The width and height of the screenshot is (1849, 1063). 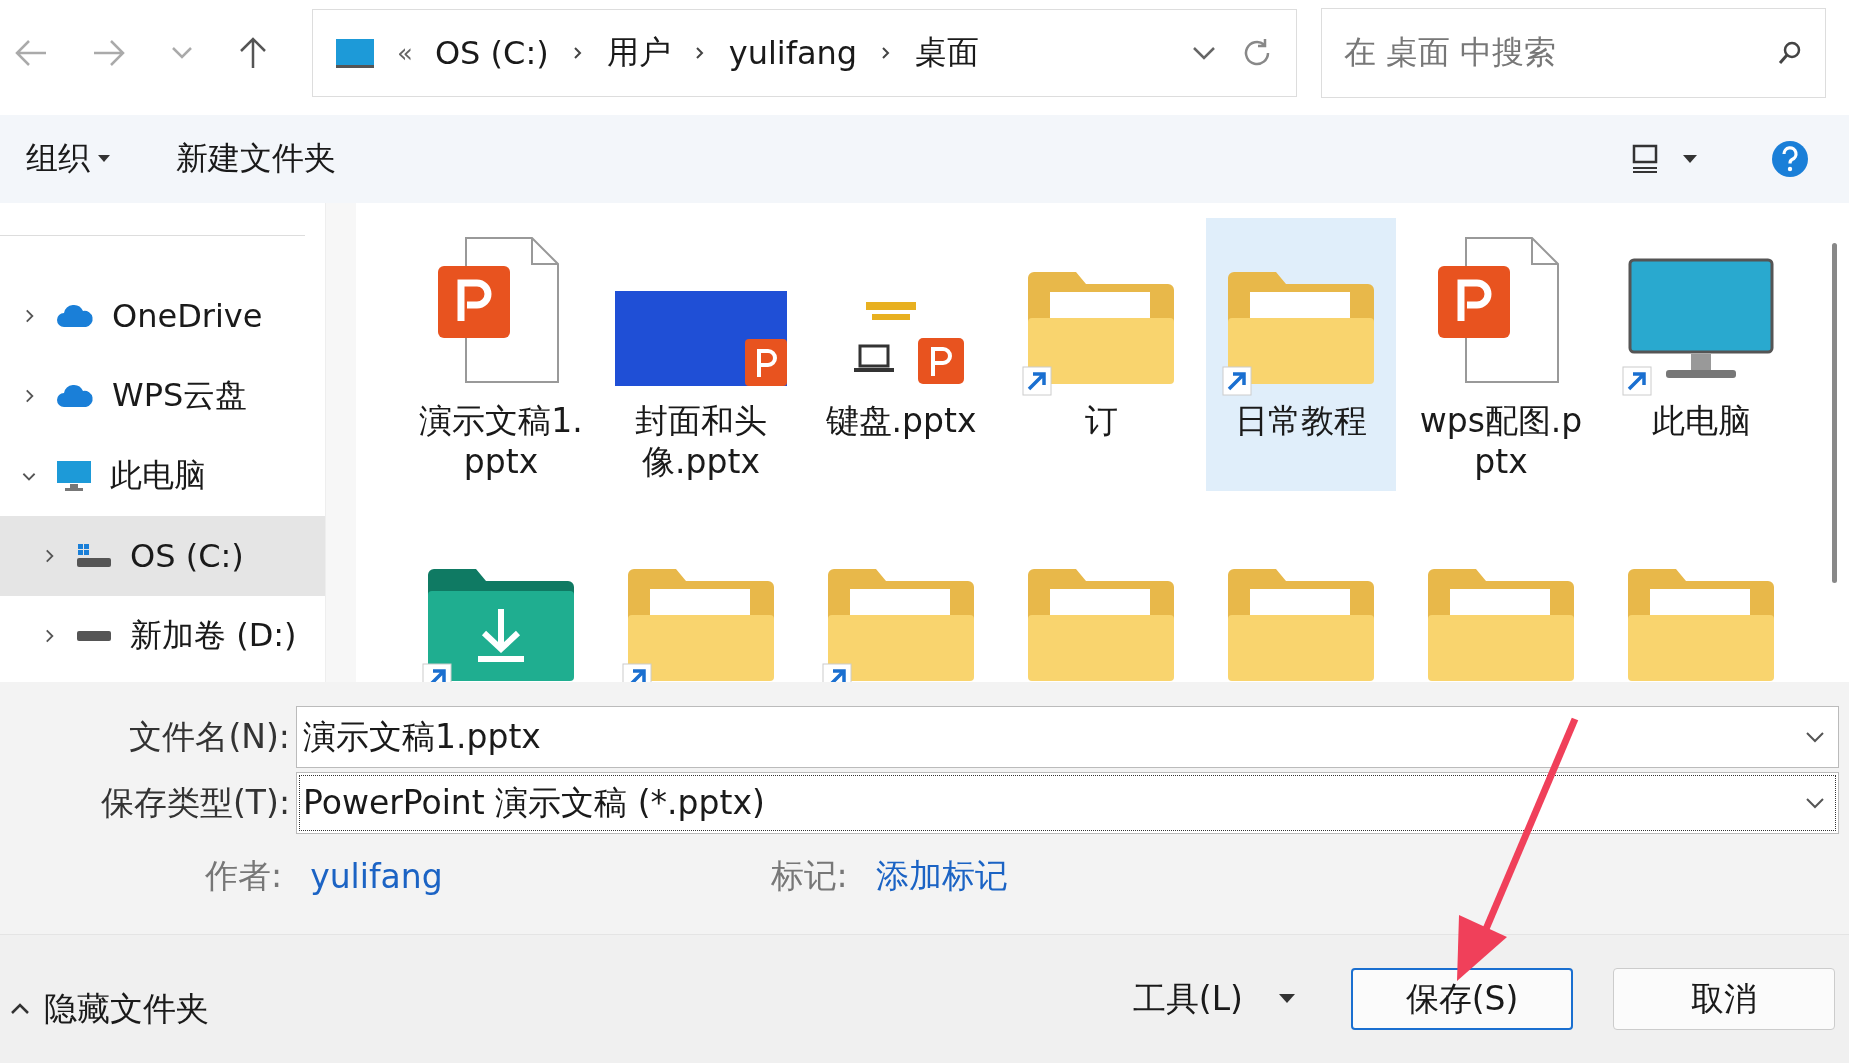 What do you see at coordinates (109, 1009) in the screenshot?
I see `hide-folders-button: 隐藏文件夹` at bounding box center [109, 1009].